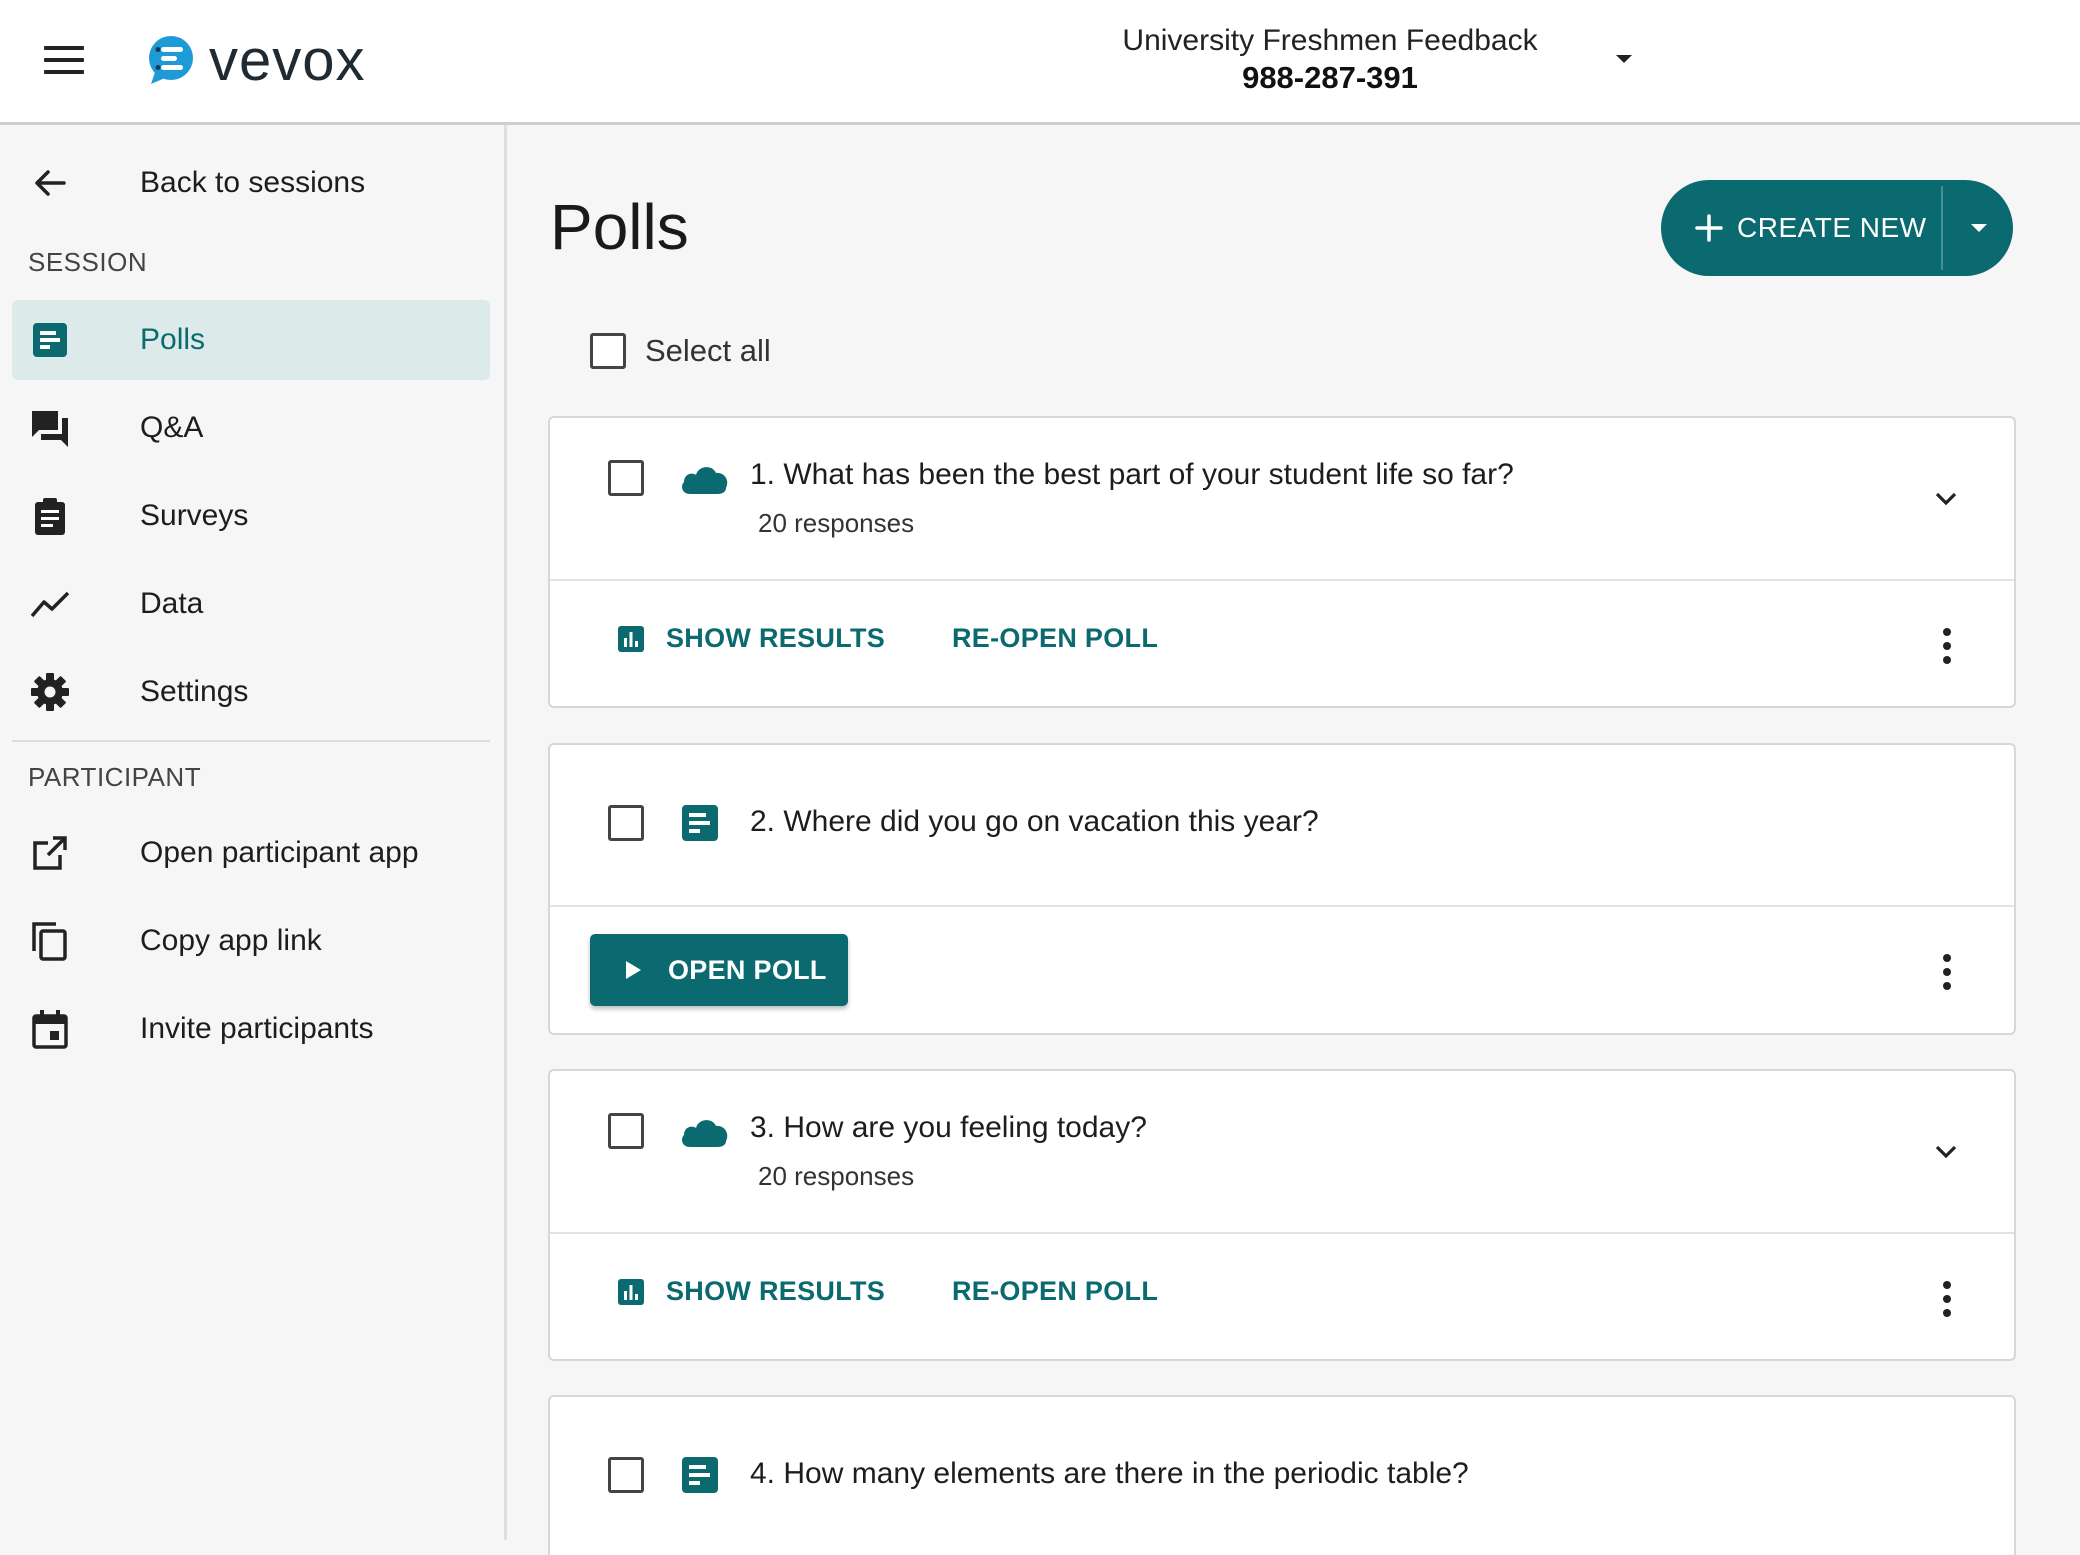 The image size is (2080, 1555). What do you see at coordinates (64, 61) in the screenshot?
I see `menu-icon` at bounding box center [64, 61].